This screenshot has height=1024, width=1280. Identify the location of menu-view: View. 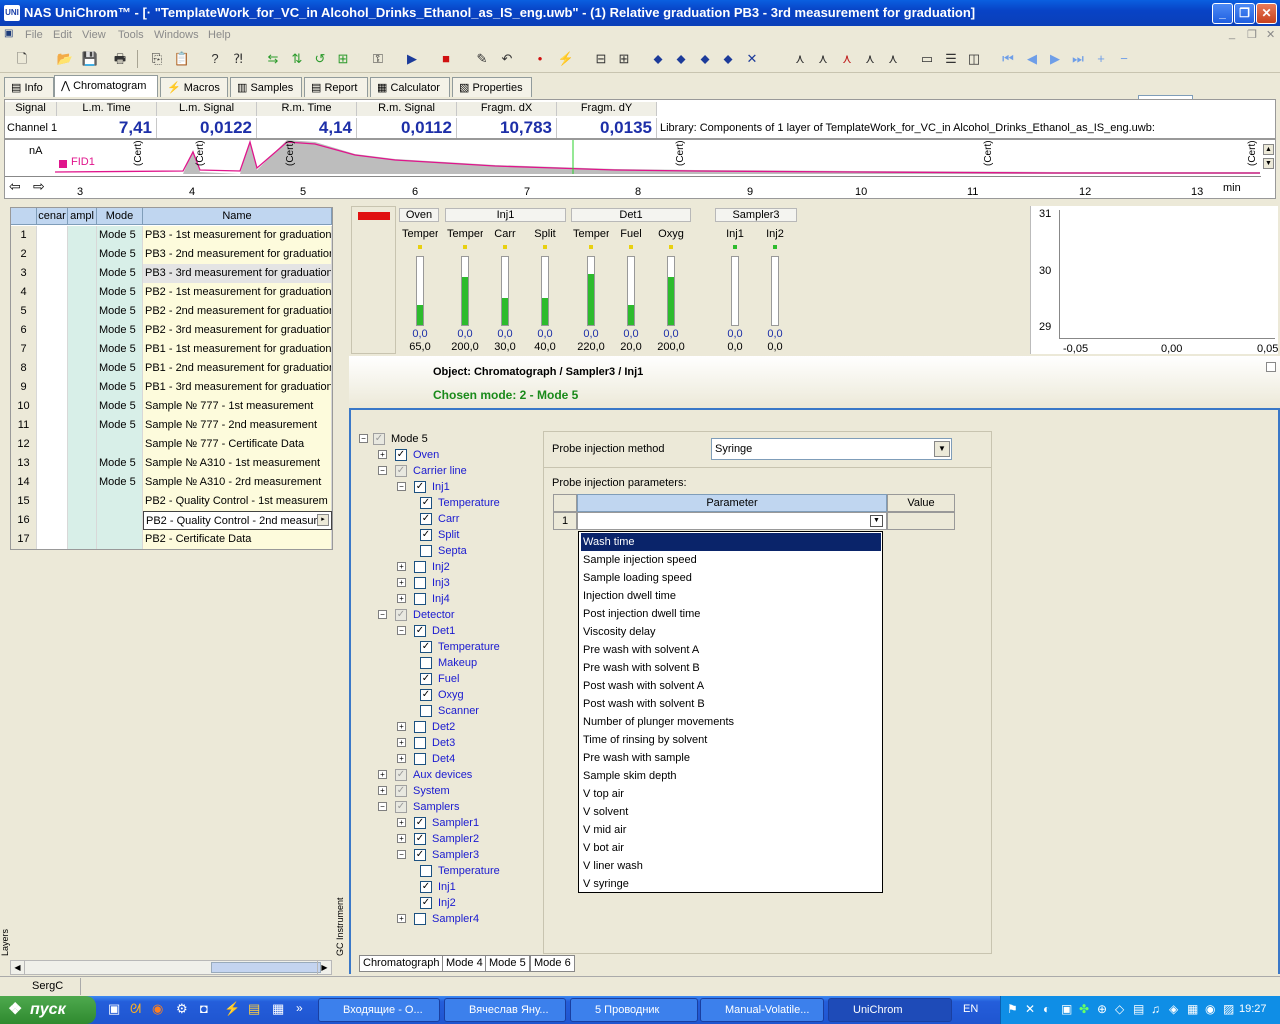
(94, 35).